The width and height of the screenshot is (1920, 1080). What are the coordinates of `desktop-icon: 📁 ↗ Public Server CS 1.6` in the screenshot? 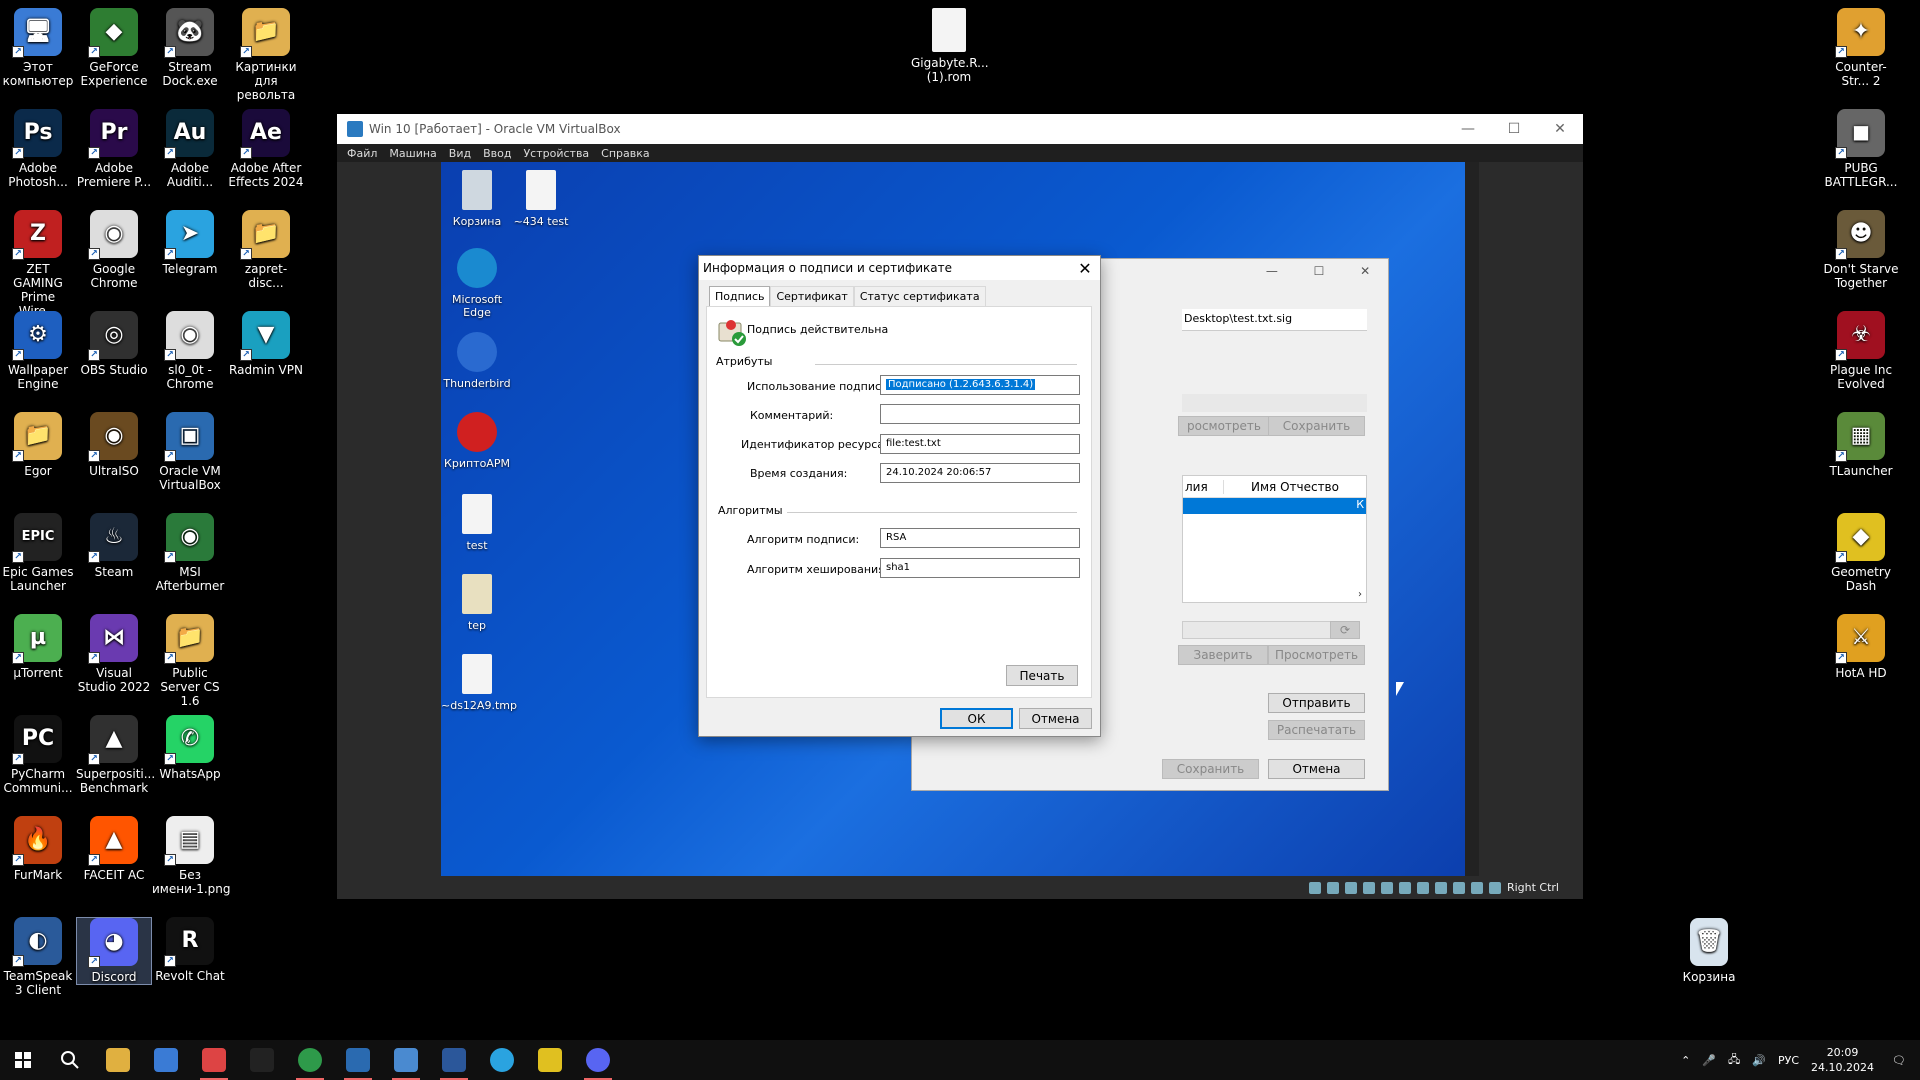 It's located at (190, 661).